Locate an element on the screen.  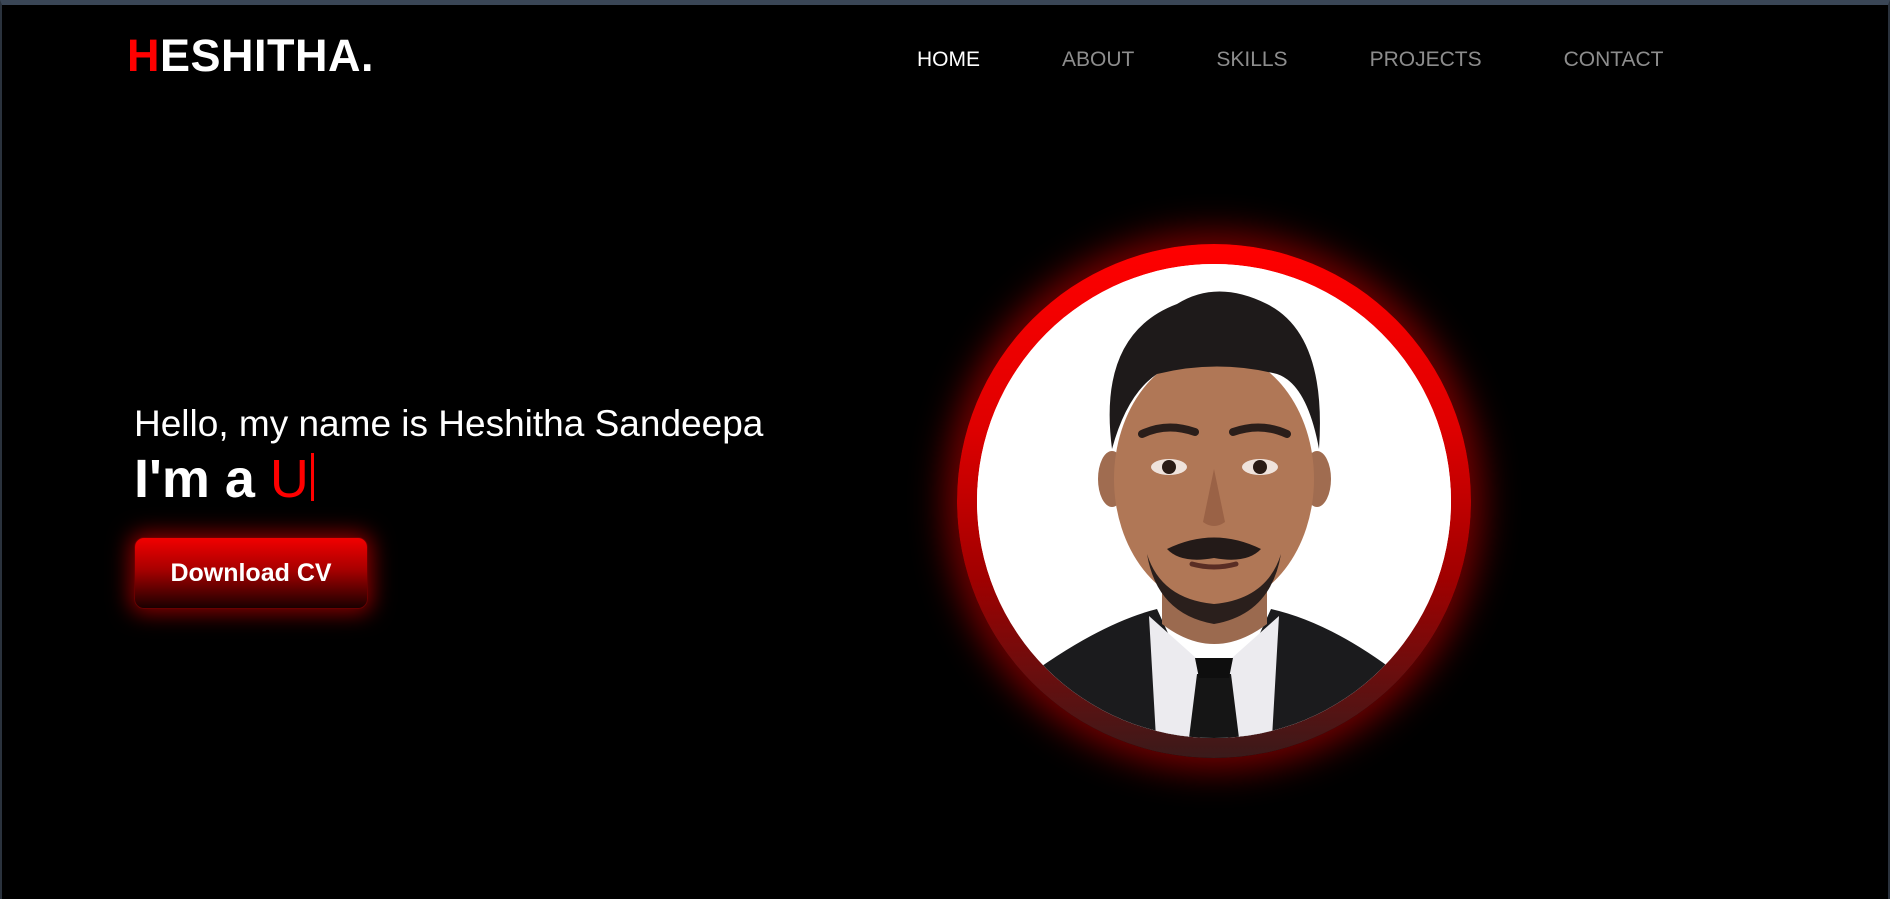
logo-initial: H is located at coordinates (143, 55).